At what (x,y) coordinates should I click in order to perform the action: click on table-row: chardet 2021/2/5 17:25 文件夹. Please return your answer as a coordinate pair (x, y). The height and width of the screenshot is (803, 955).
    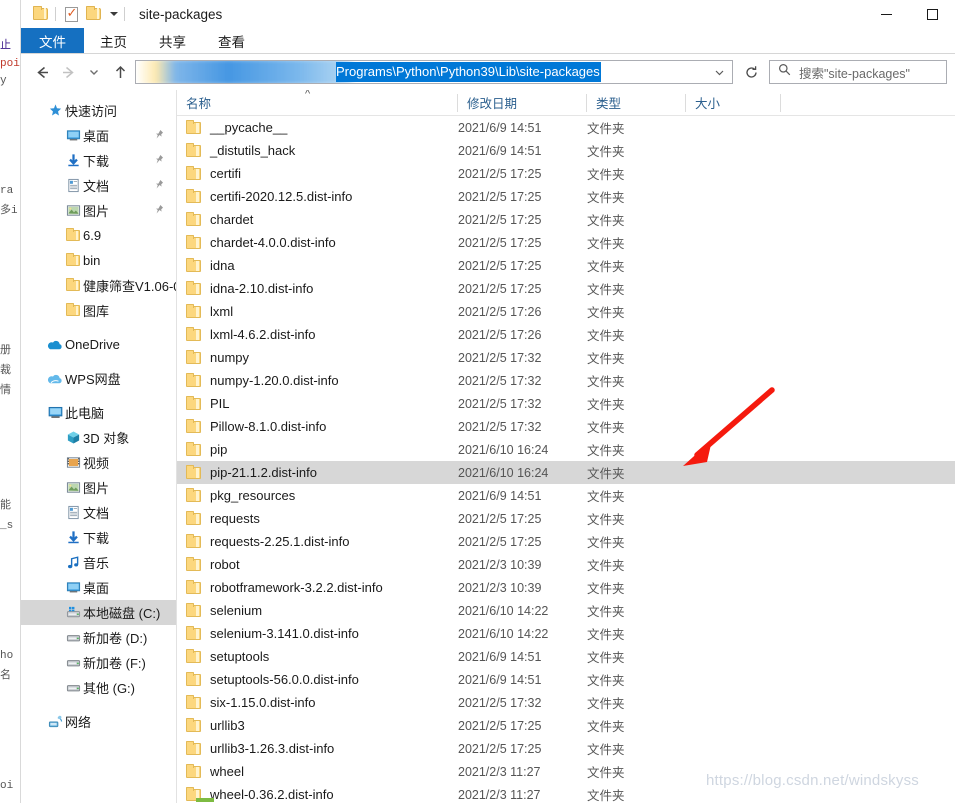
    Looking at the image, I should click on (566, 219).